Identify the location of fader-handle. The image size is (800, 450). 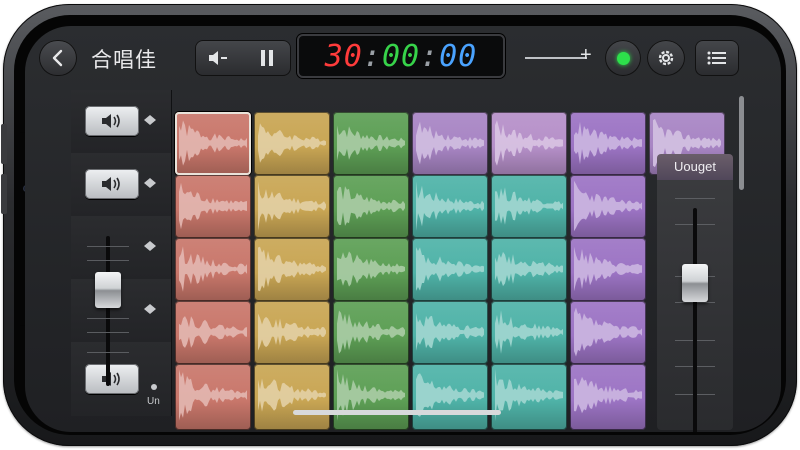
(108, 290).